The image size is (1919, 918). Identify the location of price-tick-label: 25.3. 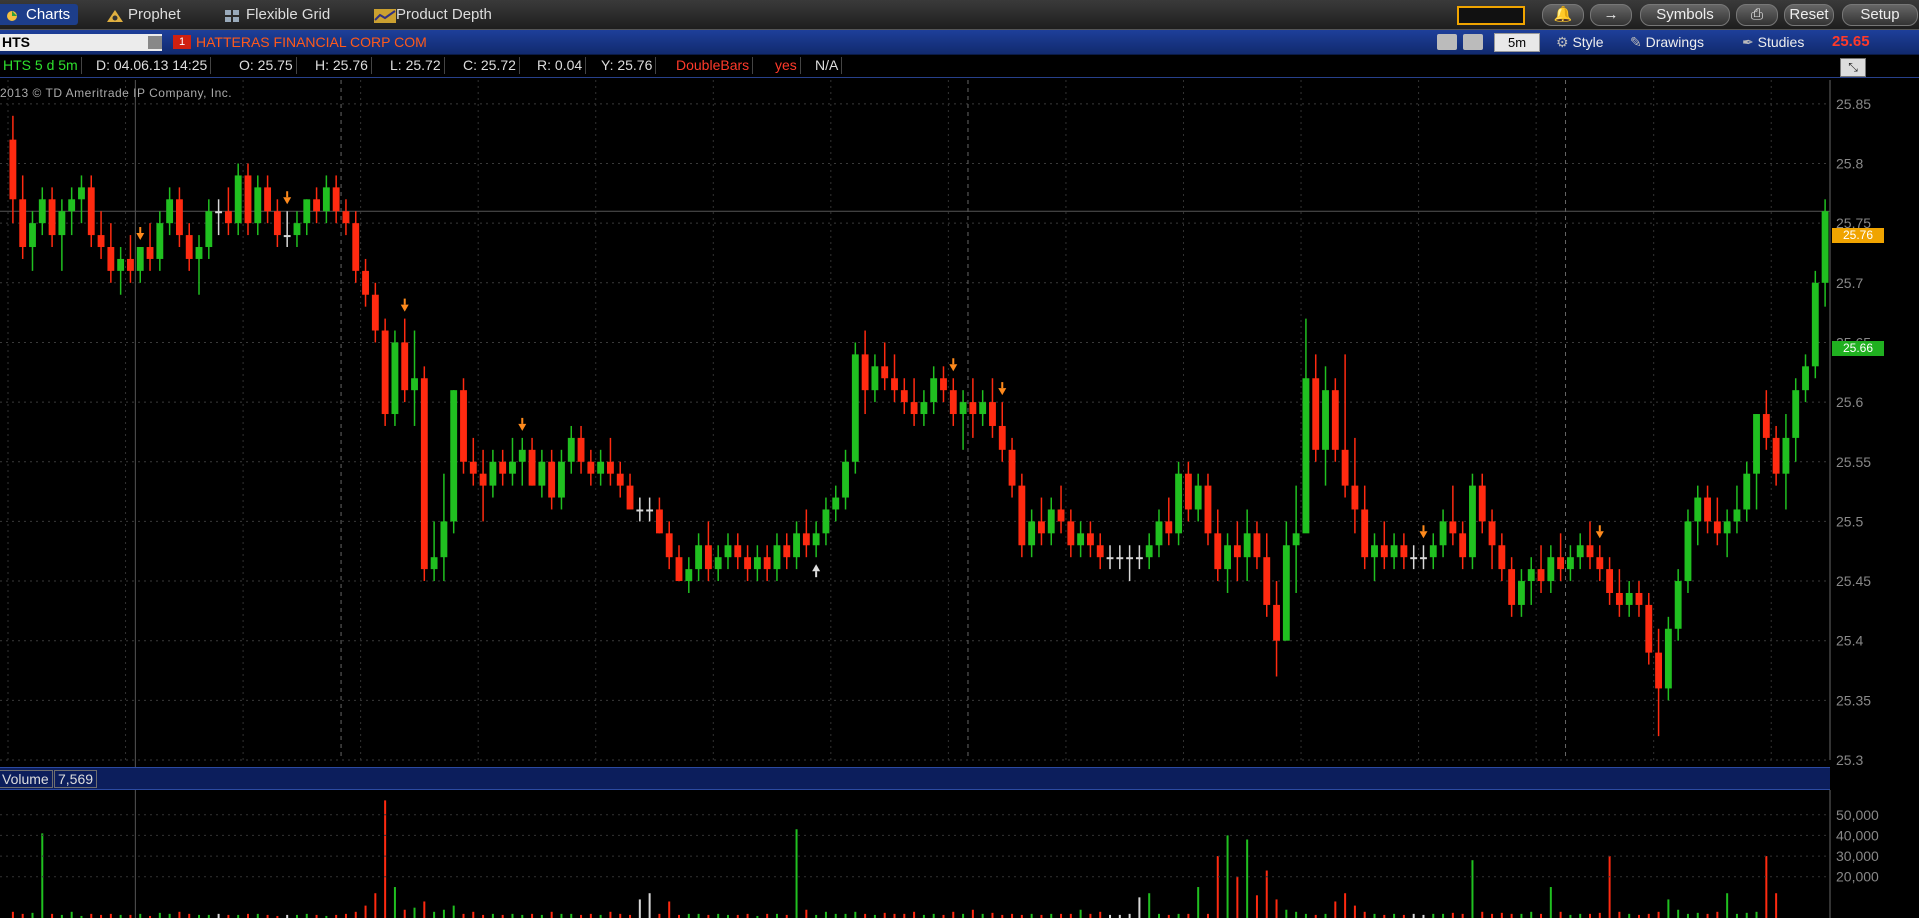
(1849, 760).